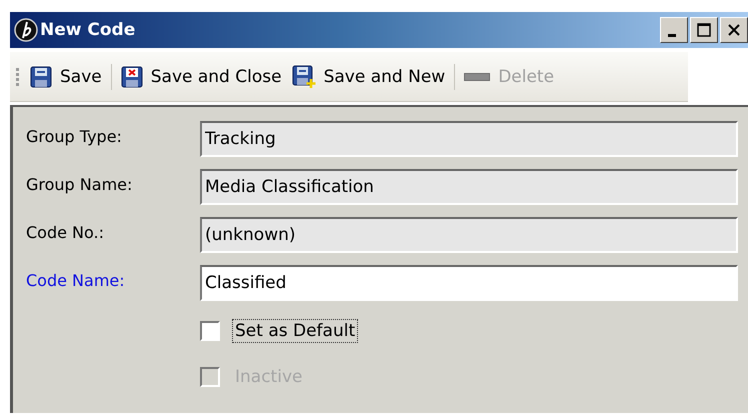 Image resolution: width=748 pixels, height=418 pixels. Describe the element at coordinates (674, 30) in the screenshot. I see `minimize-button` at that location.